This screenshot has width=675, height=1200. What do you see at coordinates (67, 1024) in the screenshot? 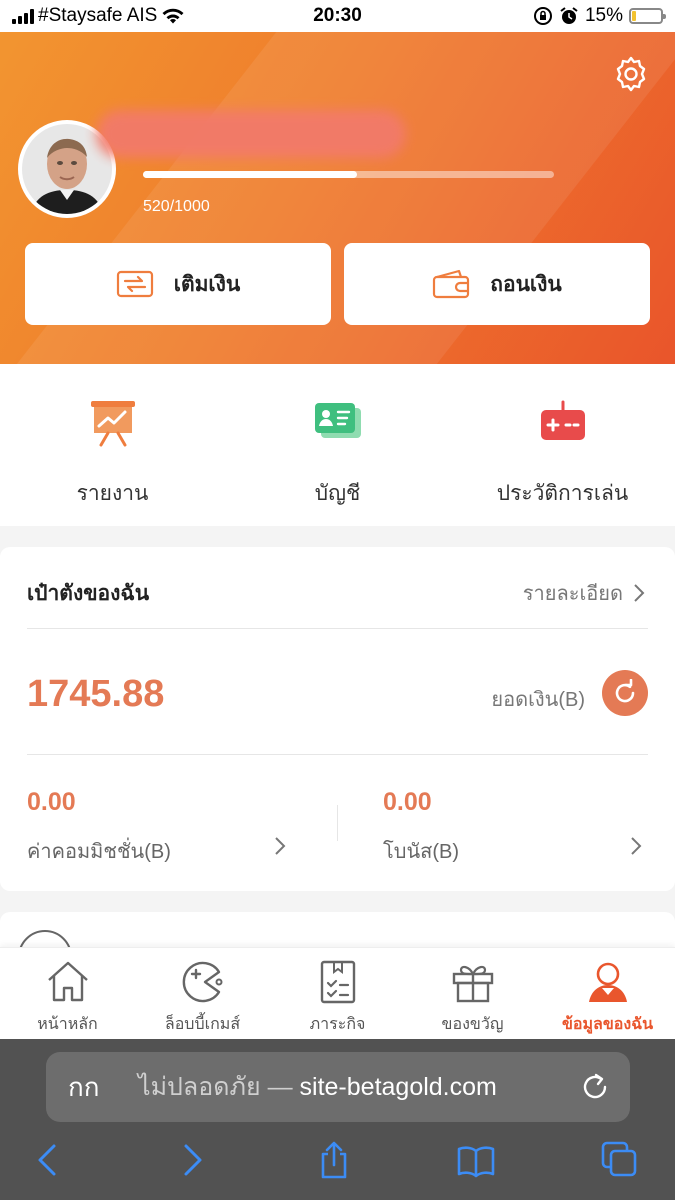
I see `tab-label: หน้าหลัก` at bounding box center [67, 1024].